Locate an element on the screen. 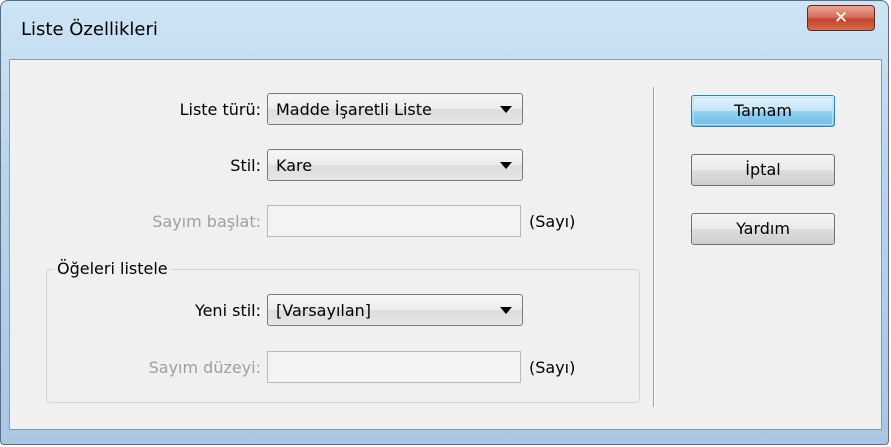 This screenshot has width=891, height=447. cancel-button: İptal is located at coordinates (763, 170).